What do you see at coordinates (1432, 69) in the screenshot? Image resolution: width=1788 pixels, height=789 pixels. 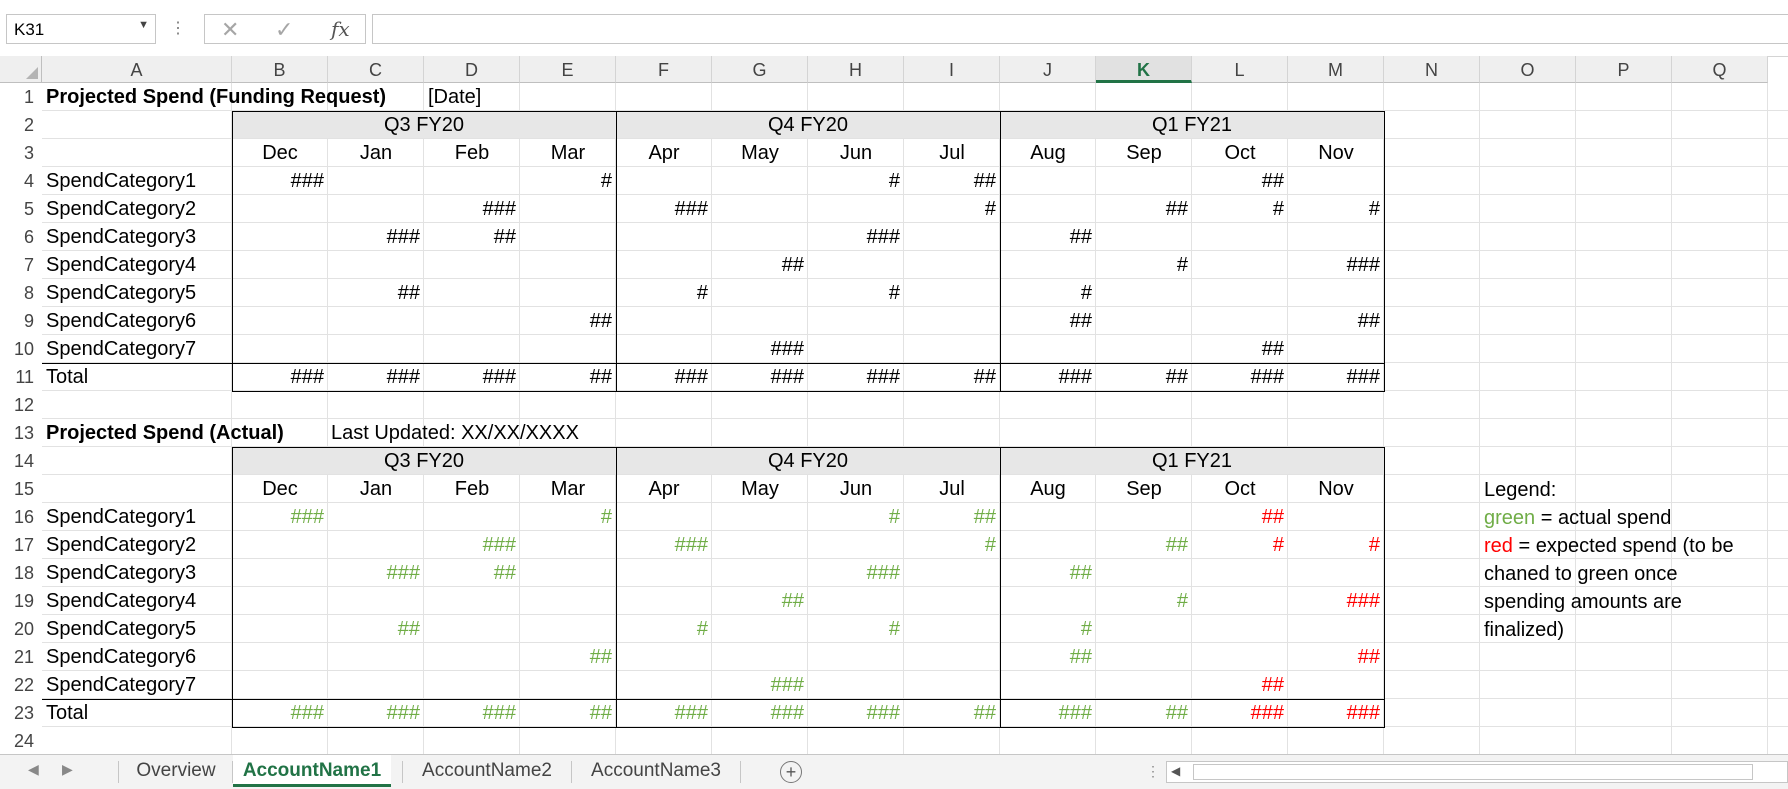 I see `column-header-n: N` at bounding box center [1432, 69].